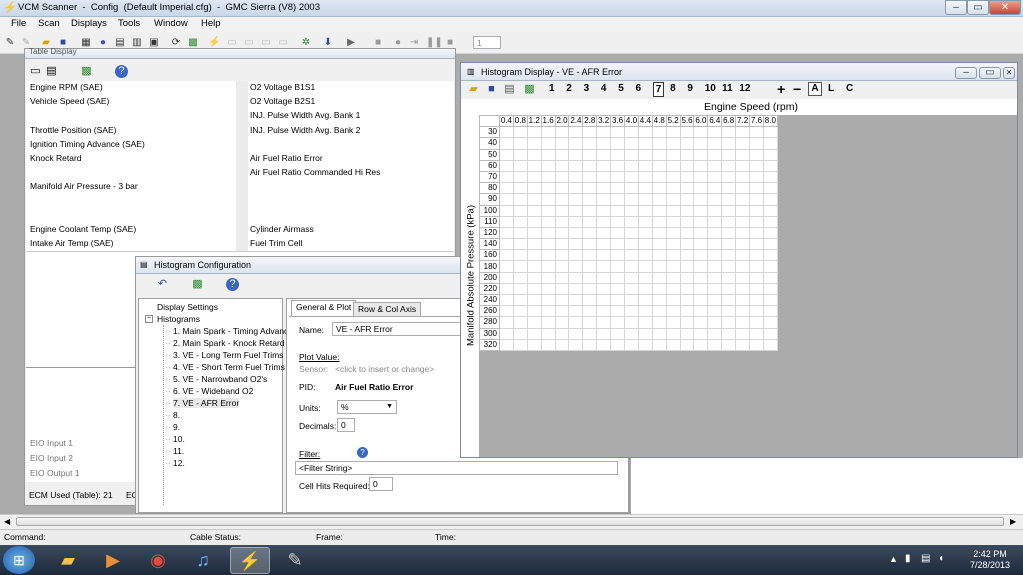 This screenshot has height=575, width=1023. What do you see at coordinates (489, 132) in the screenshot?
I see `row-header: 30` at bounding box center [489, 132].